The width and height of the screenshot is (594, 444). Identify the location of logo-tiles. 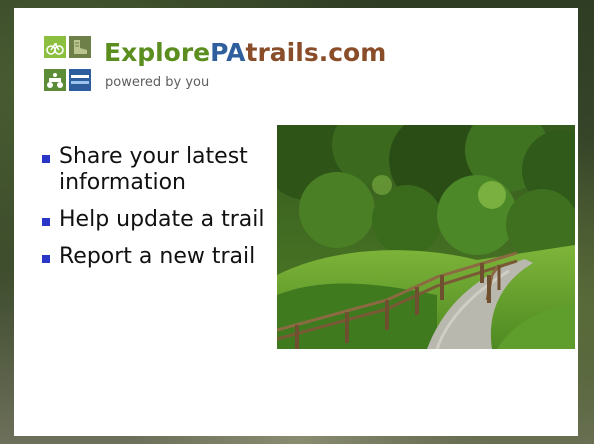
(68, 68).